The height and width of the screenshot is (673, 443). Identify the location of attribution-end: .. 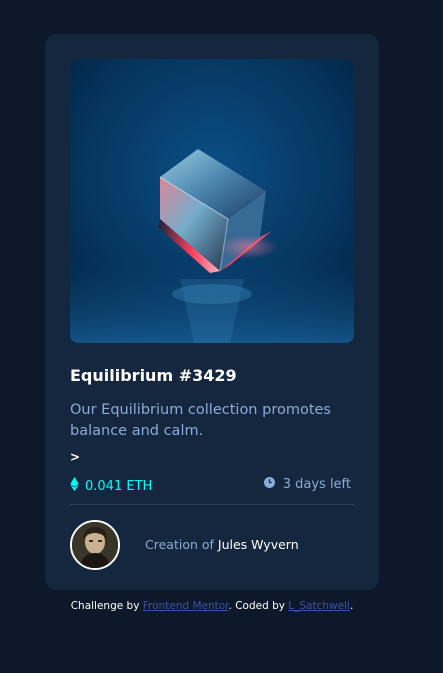
(351, 606).